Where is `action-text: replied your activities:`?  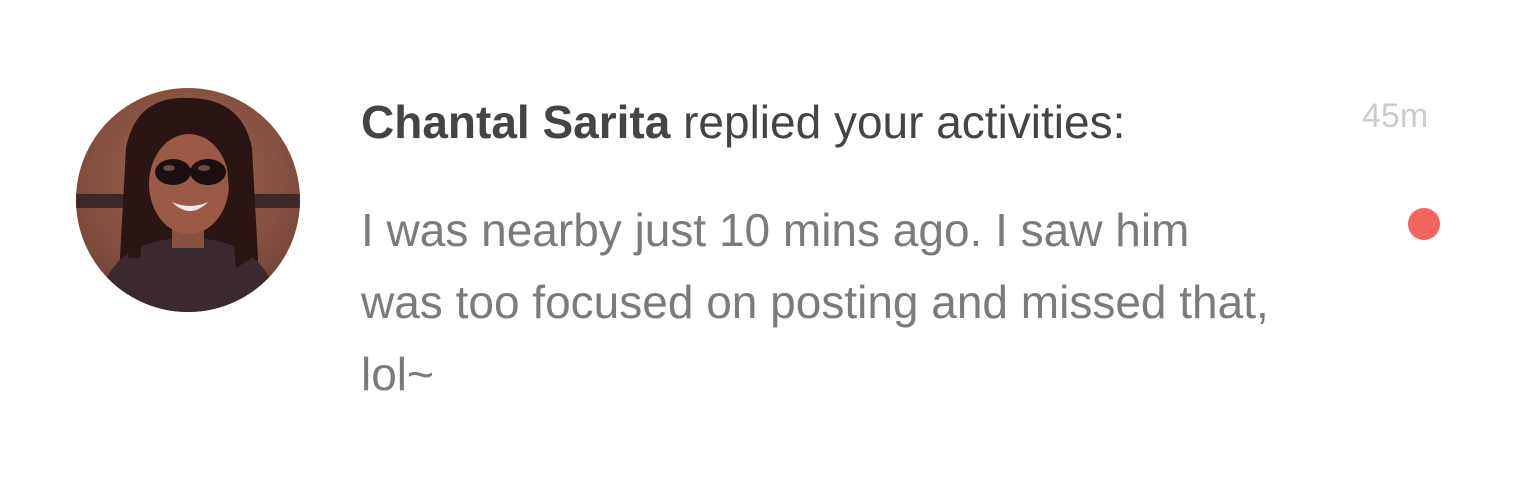 action-text: replied your activities: is located at coordinates (904, 122).